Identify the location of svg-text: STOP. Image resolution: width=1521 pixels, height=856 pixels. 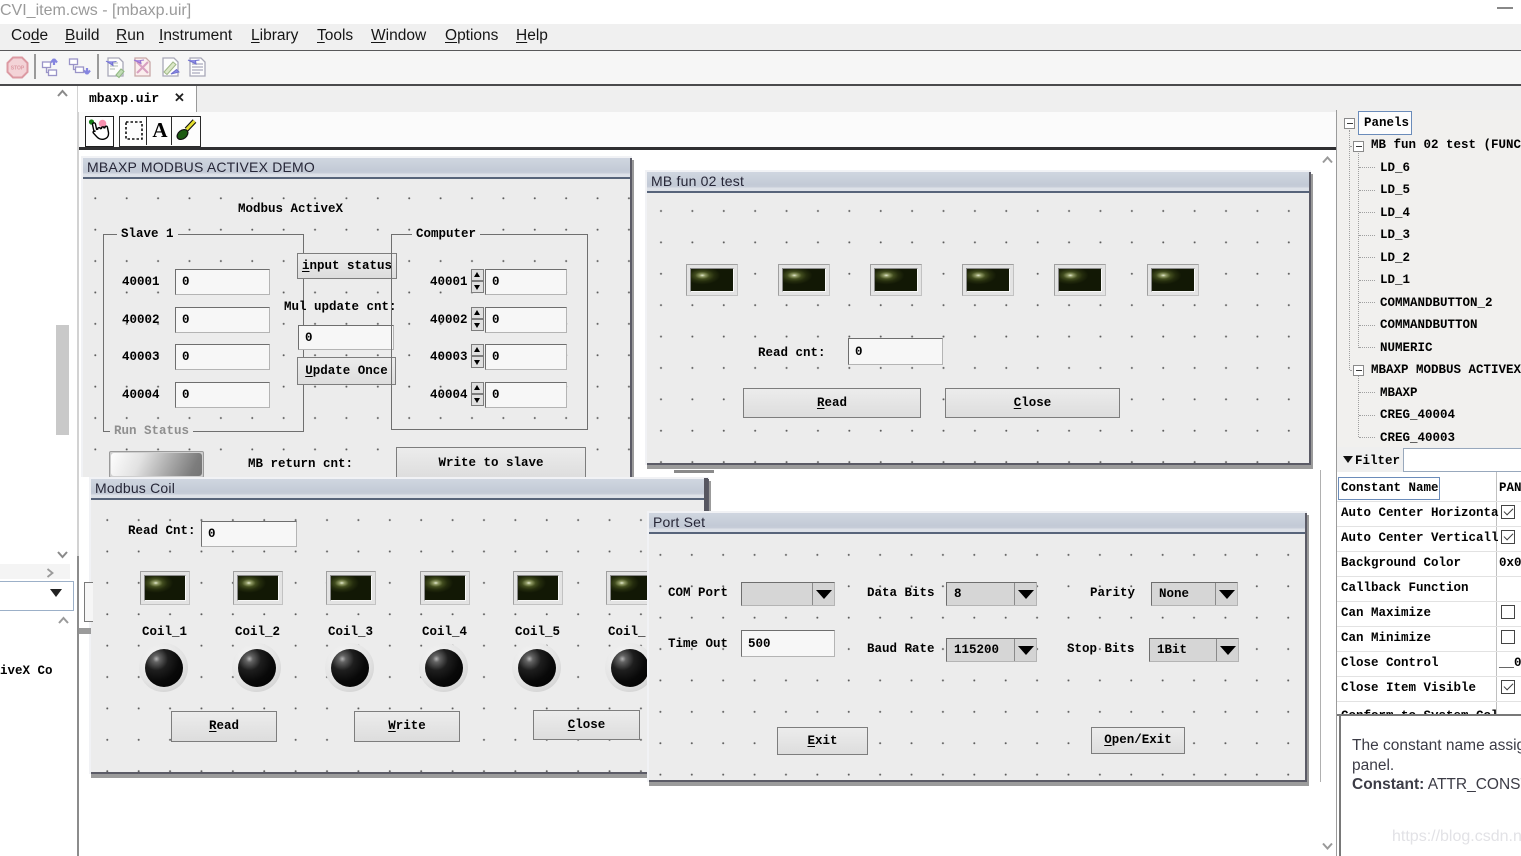
(18, 69).